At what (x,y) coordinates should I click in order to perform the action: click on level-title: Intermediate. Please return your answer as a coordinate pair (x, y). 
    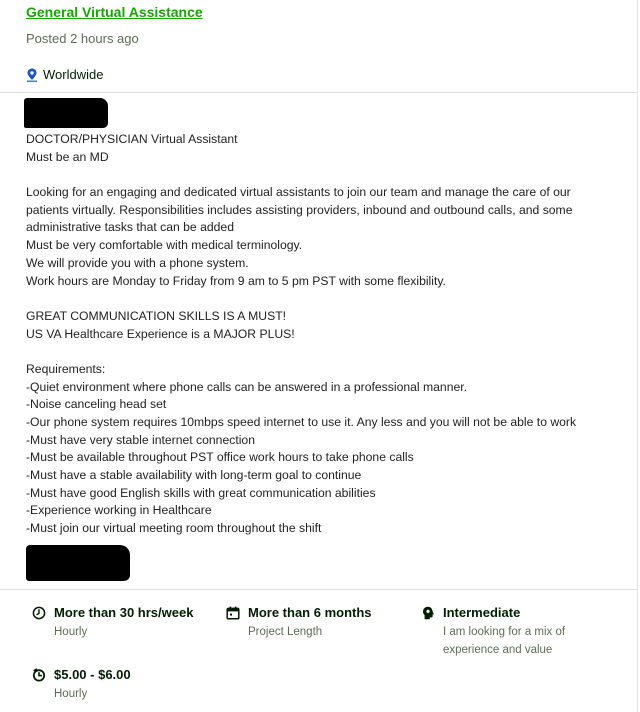
    Looking at the image, I should click on (482, 612).